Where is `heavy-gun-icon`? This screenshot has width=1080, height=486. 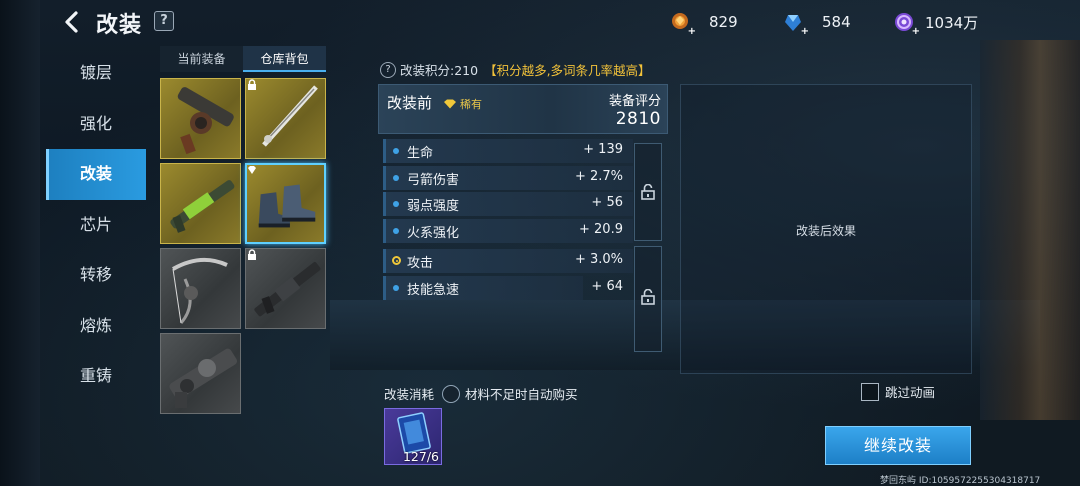 heavy-gun-icon is located at coordinates (203, 378).